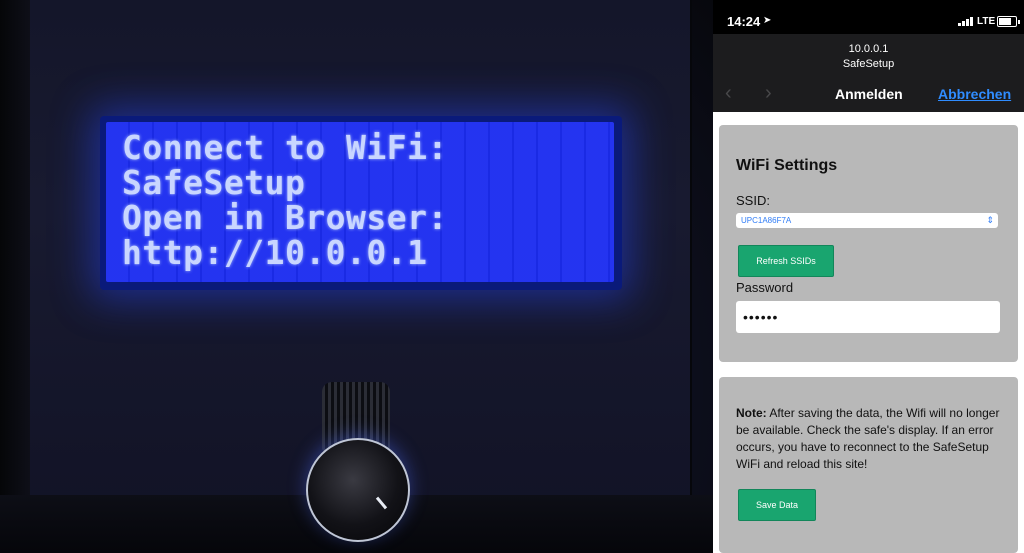 The image size is (1024, 553). Describe the element at coordinates (868, 17) in the screenshot. I see `status-bar: 14:24 ➤ LTE` at that location.